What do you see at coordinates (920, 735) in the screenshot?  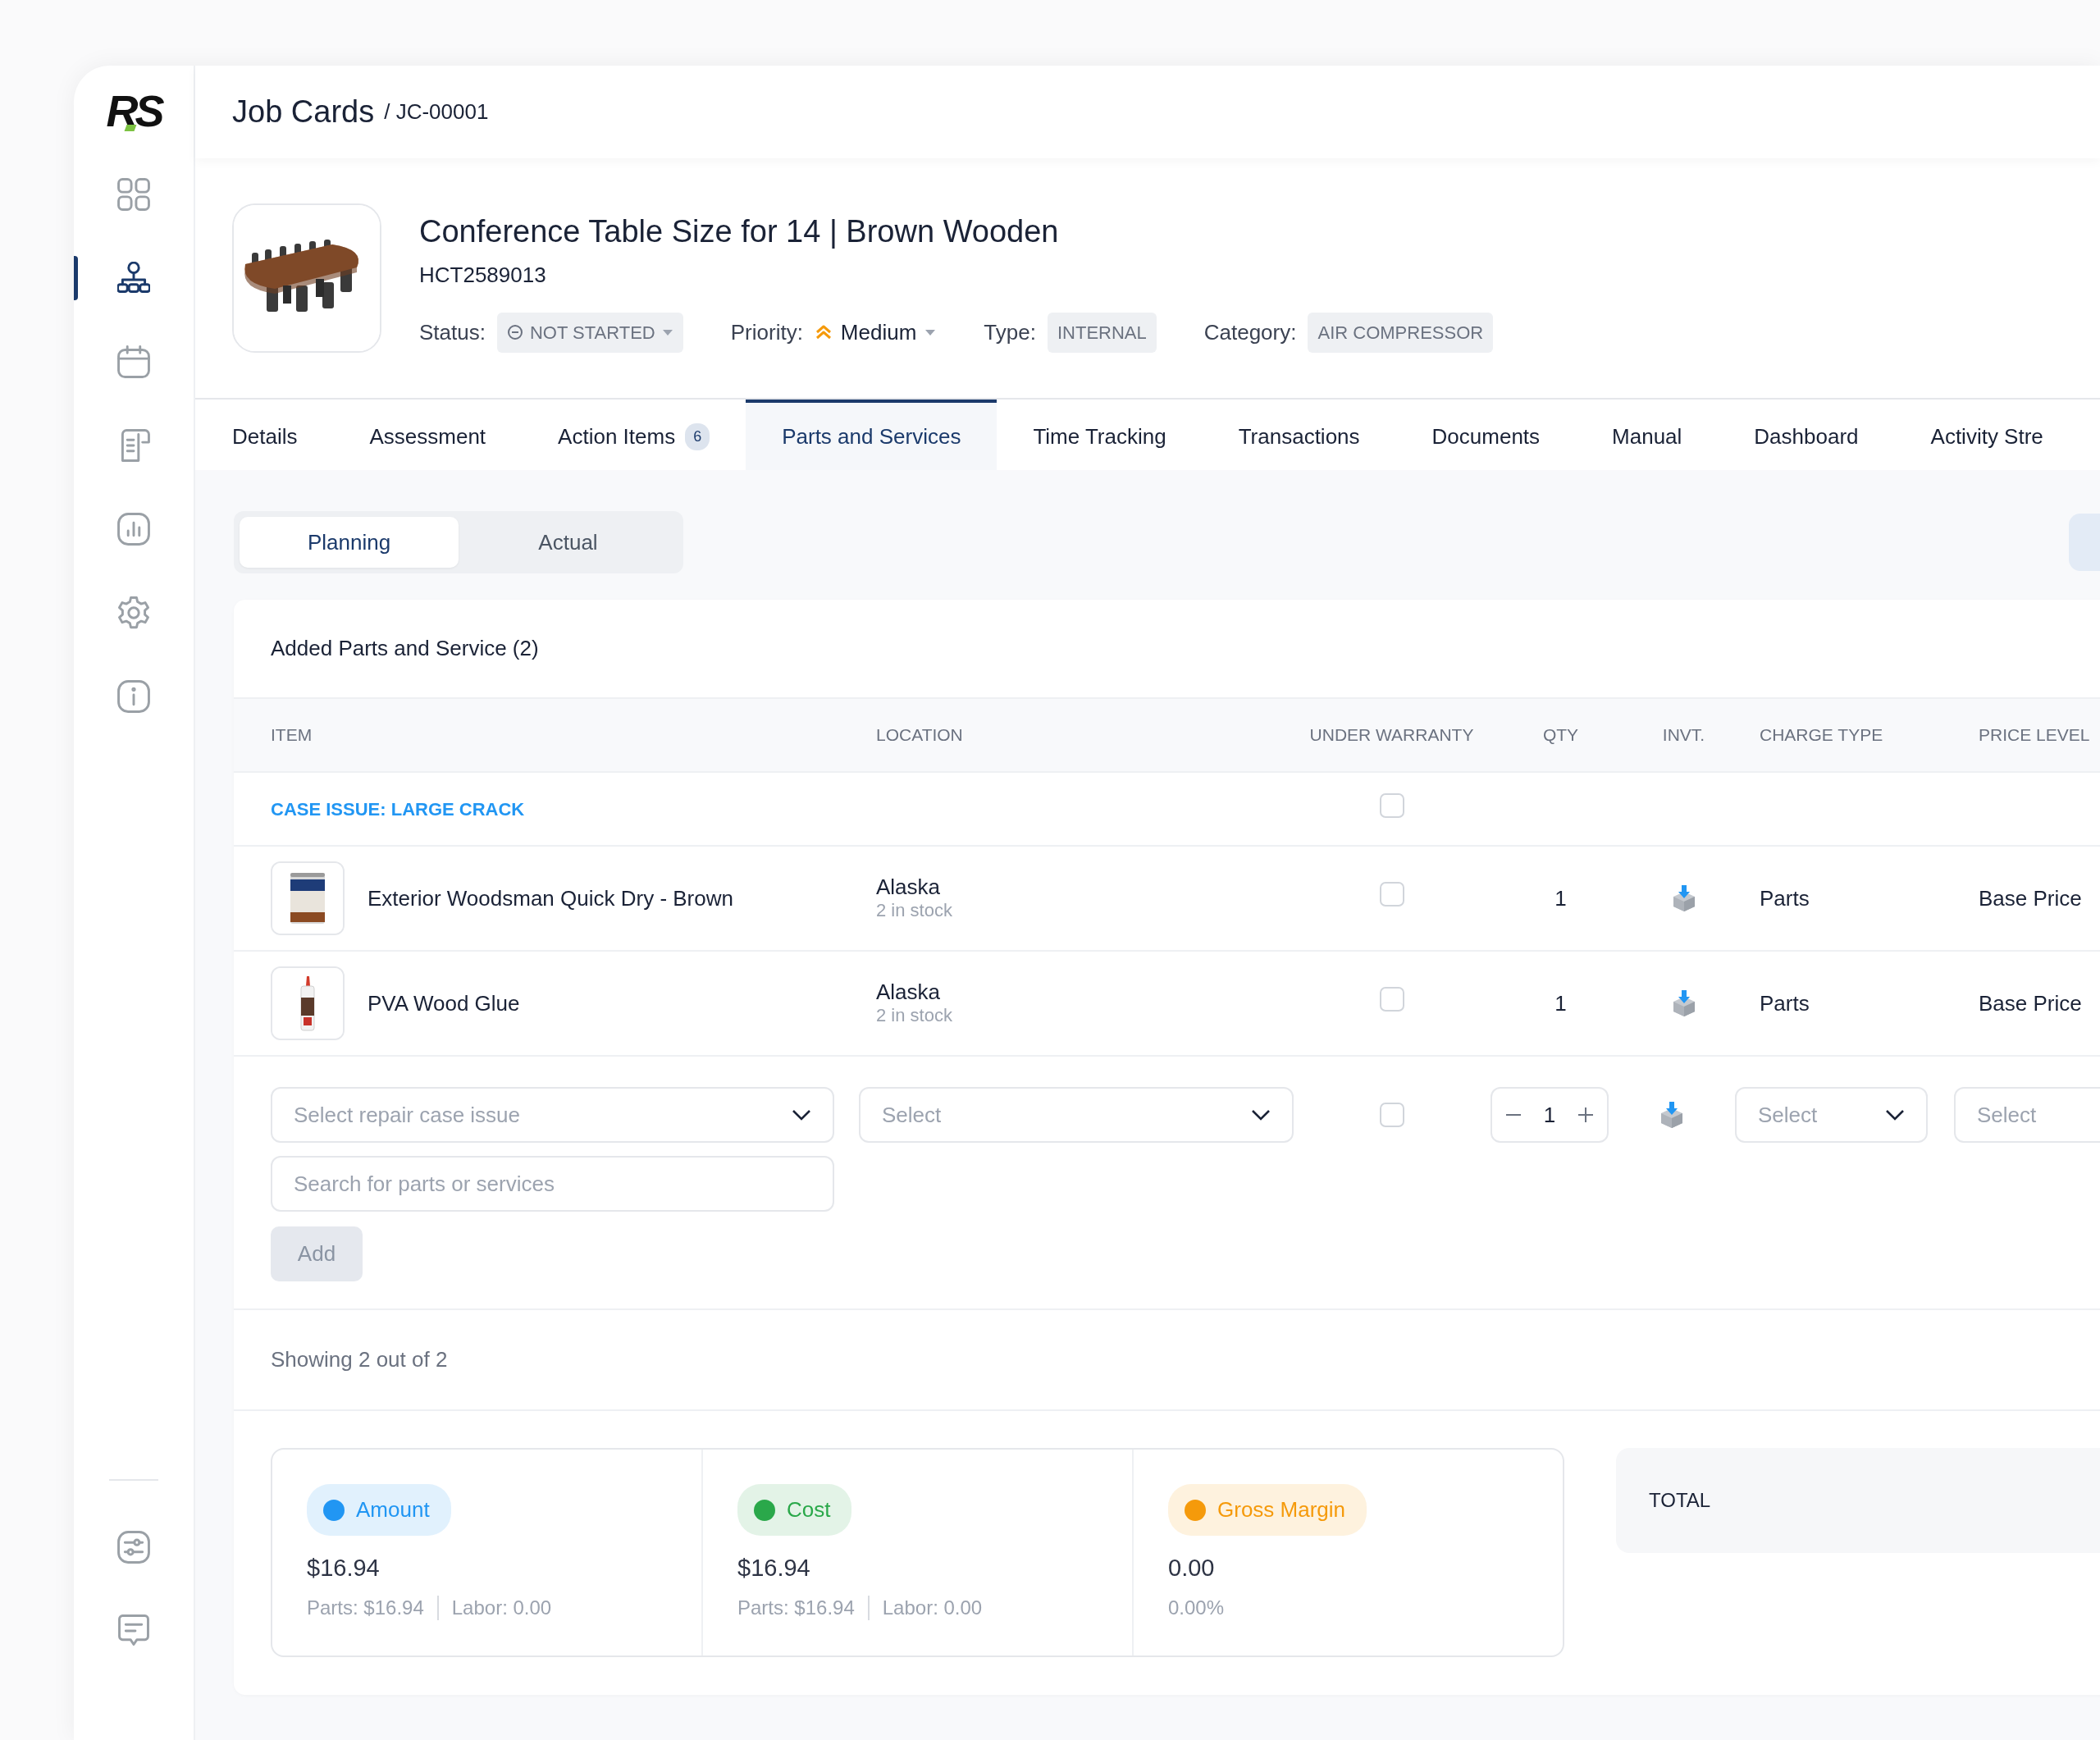 I see `column-header: LOCATION` at bounding box center [920, 735].